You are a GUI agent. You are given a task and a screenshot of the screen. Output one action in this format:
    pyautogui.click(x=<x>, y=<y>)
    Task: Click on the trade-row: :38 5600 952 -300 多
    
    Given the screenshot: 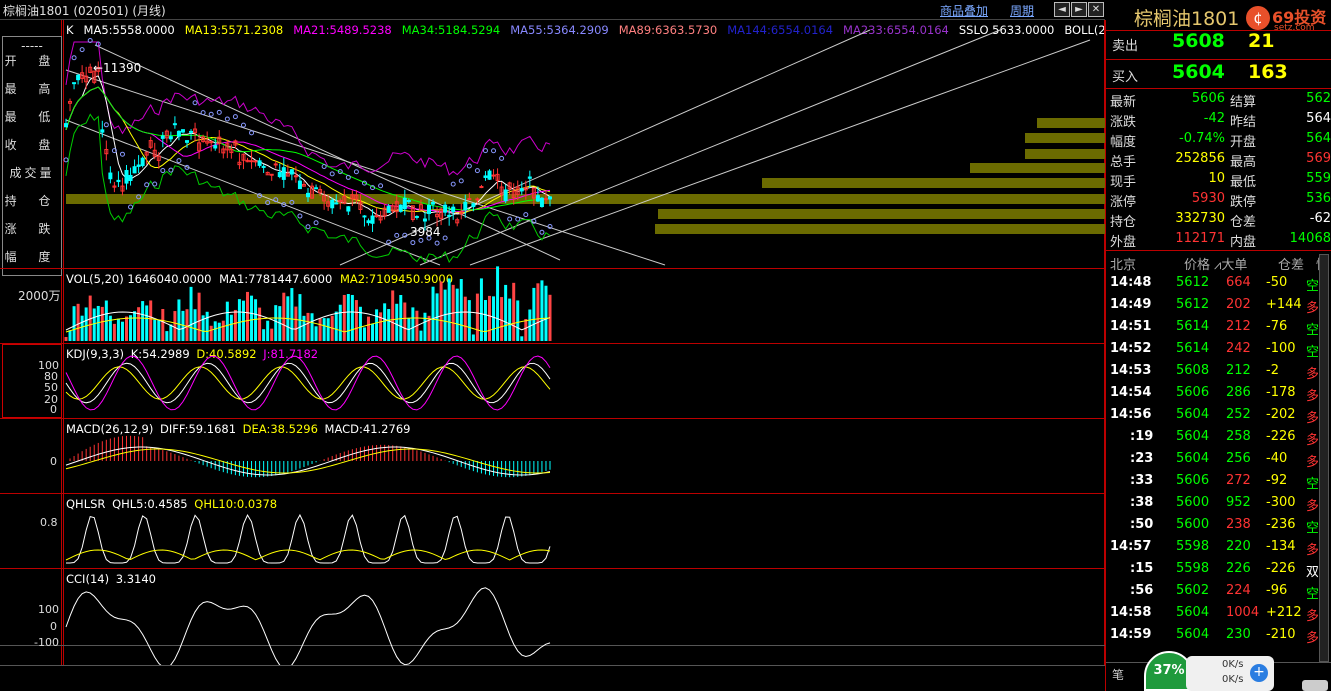 What is the action you would take?
    pyautogui.click(x=1212, y=503)
    